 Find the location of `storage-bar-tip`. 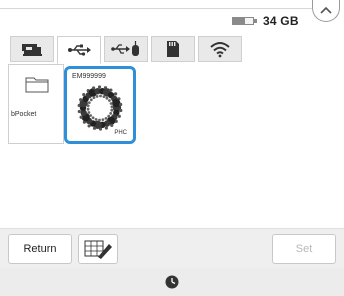

storage-bar-tip is located at coordinates (255, 21).